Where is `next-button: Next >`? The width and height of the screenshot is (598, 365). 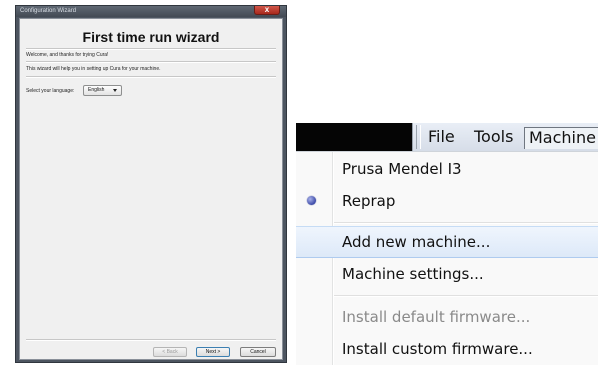 next-button: Next > is located at coordinates (213, 352).